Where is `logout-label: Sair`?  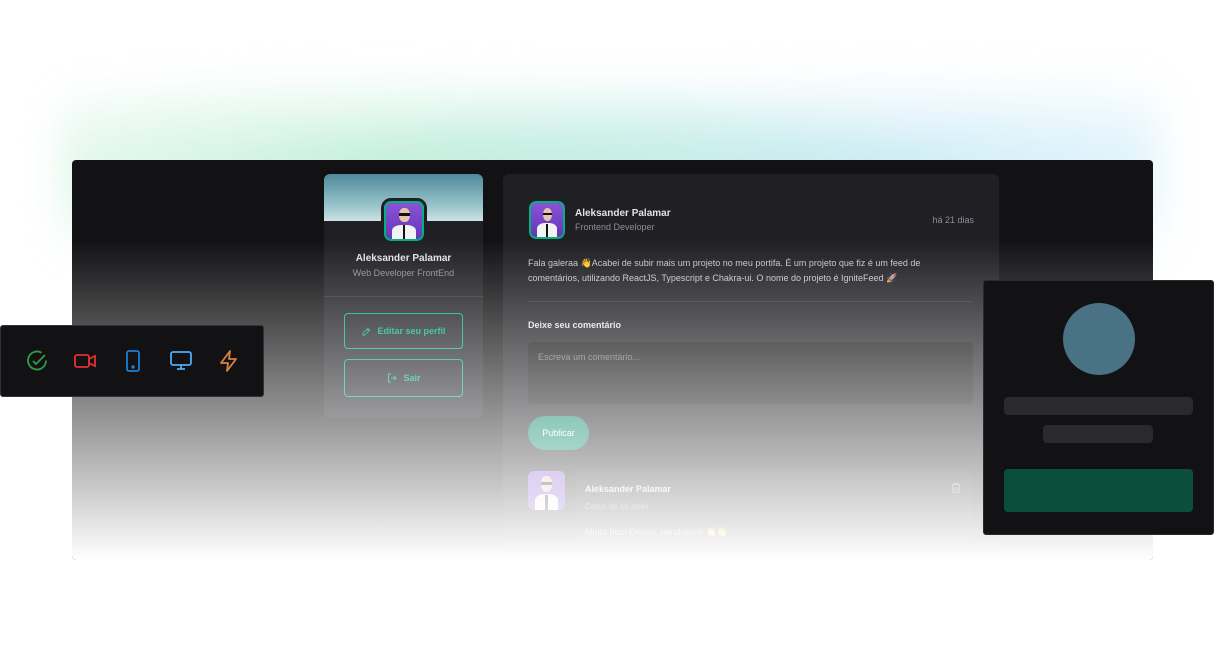 logout-label: Sair is located at coordinates (412, 378).